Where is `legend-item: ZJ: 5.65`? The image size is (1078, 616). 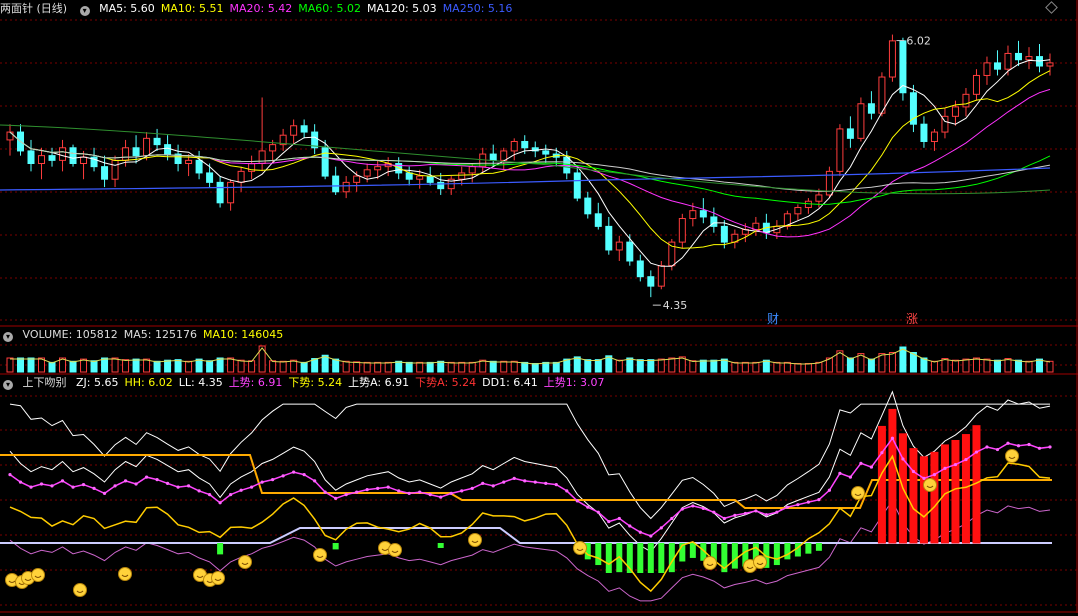
legend-item: ZJ: 5.65 is located at coordinates (97, 382).